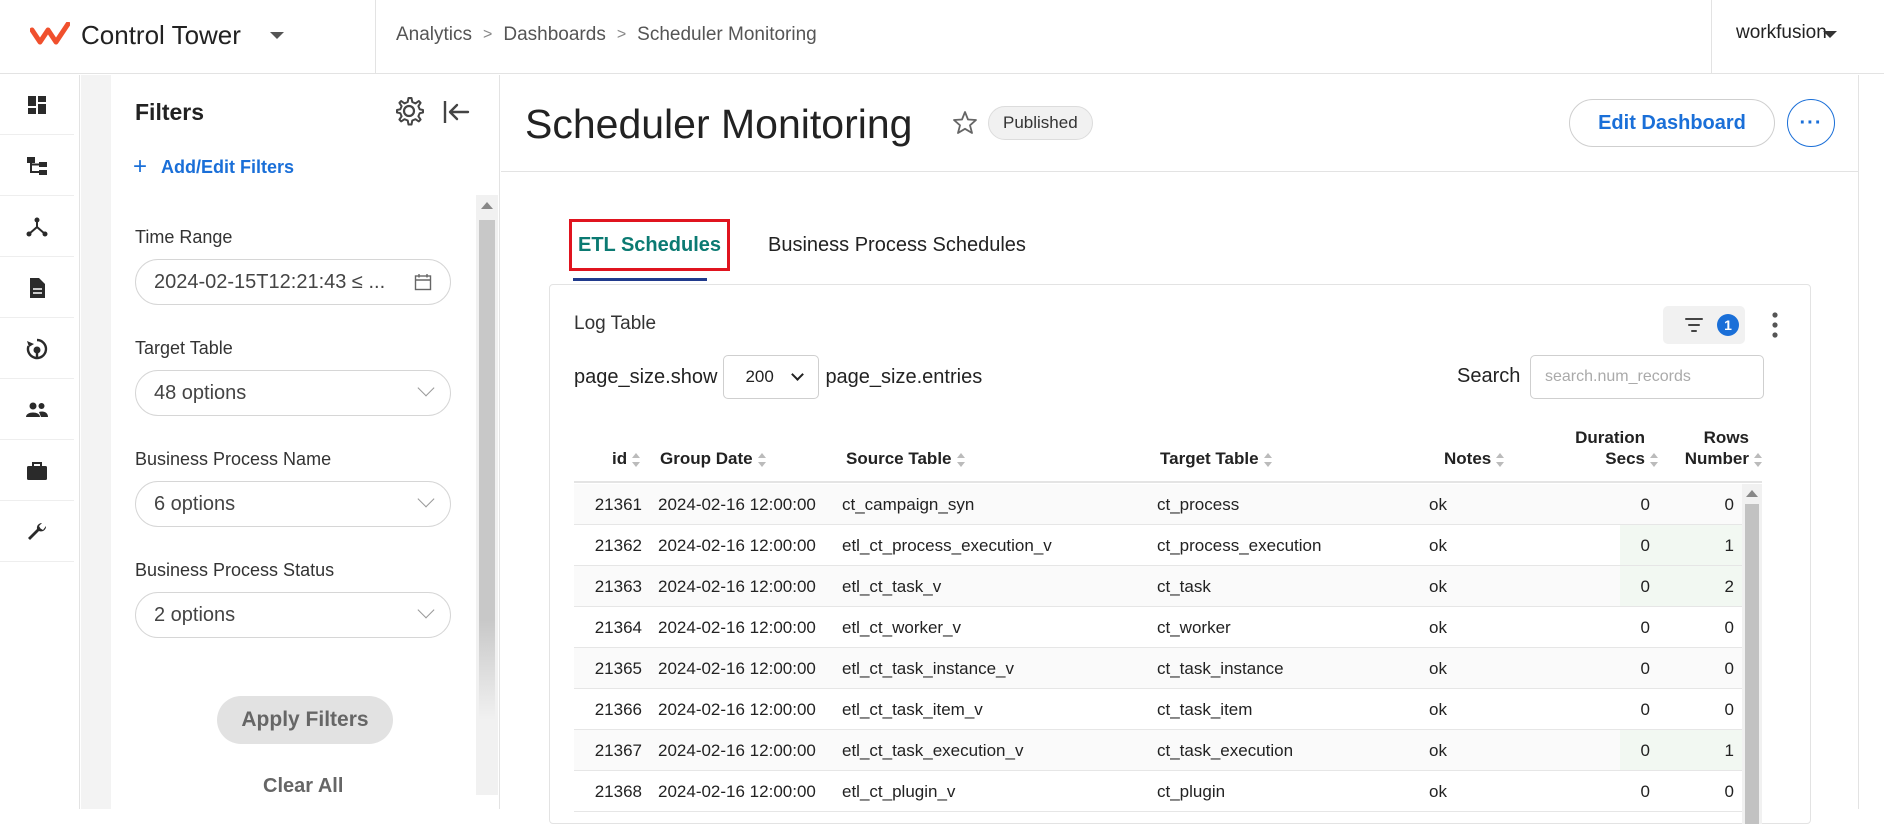 Image resolution: width=1884 pixels, height=824 pixels. I want to click on rail-documents, so click(37, 288).